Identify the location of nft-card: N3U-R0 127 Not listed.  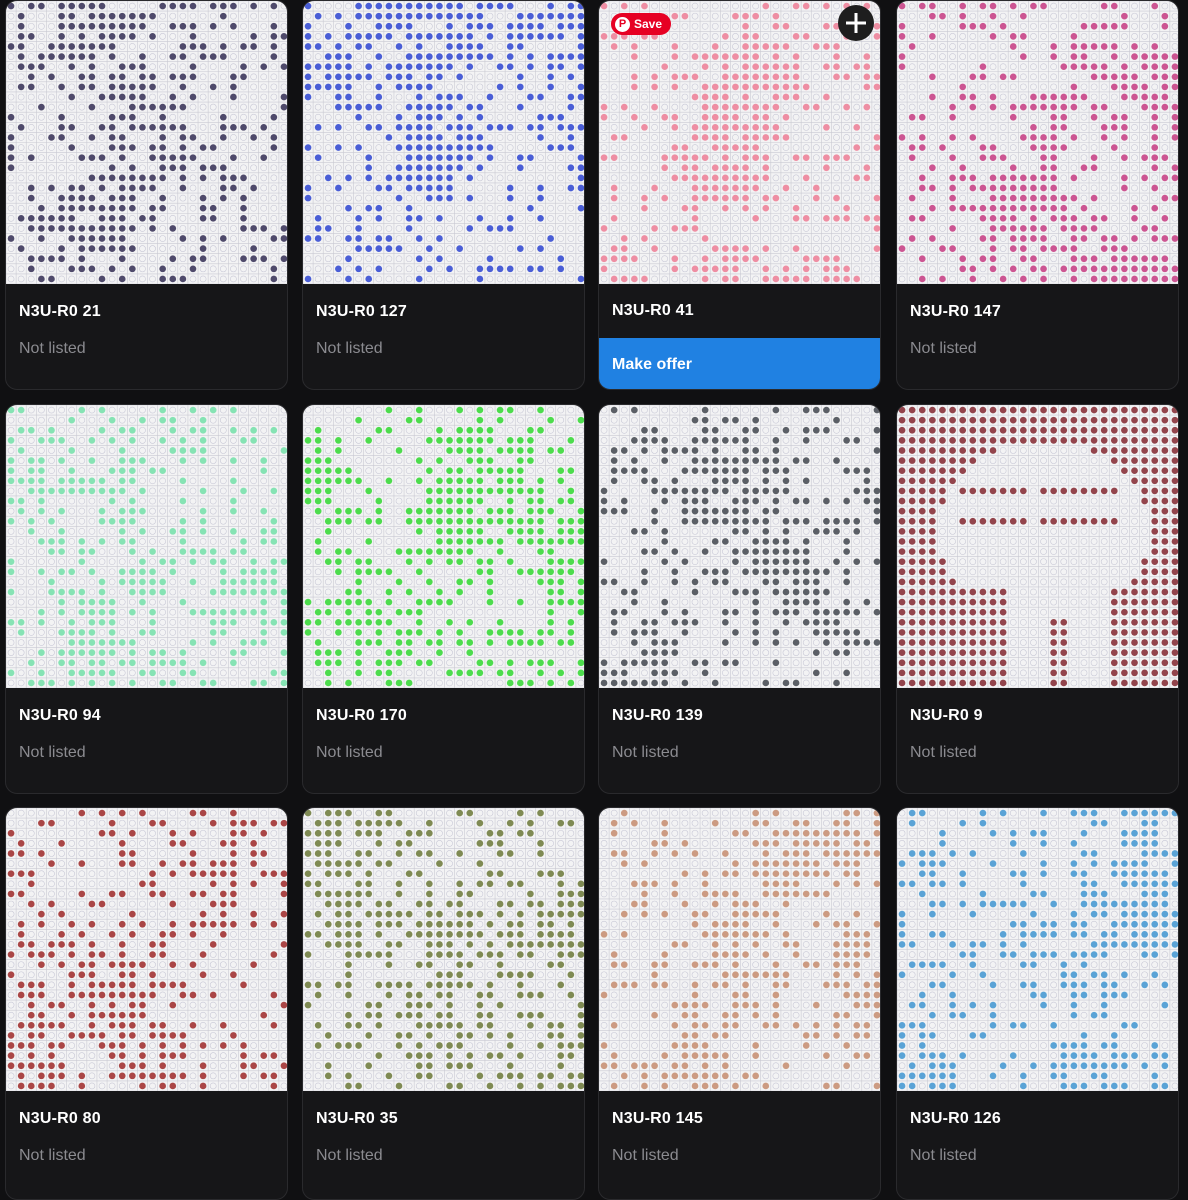
(443, 195).